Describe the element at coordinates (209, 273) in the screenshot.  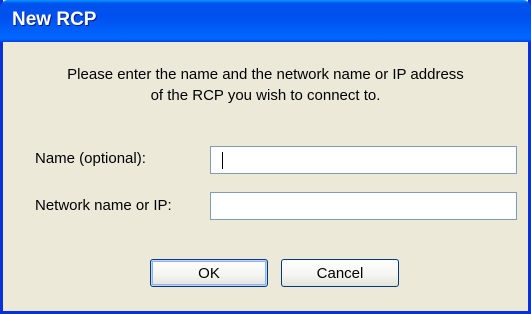
I see `ok-button: OK` at that location.